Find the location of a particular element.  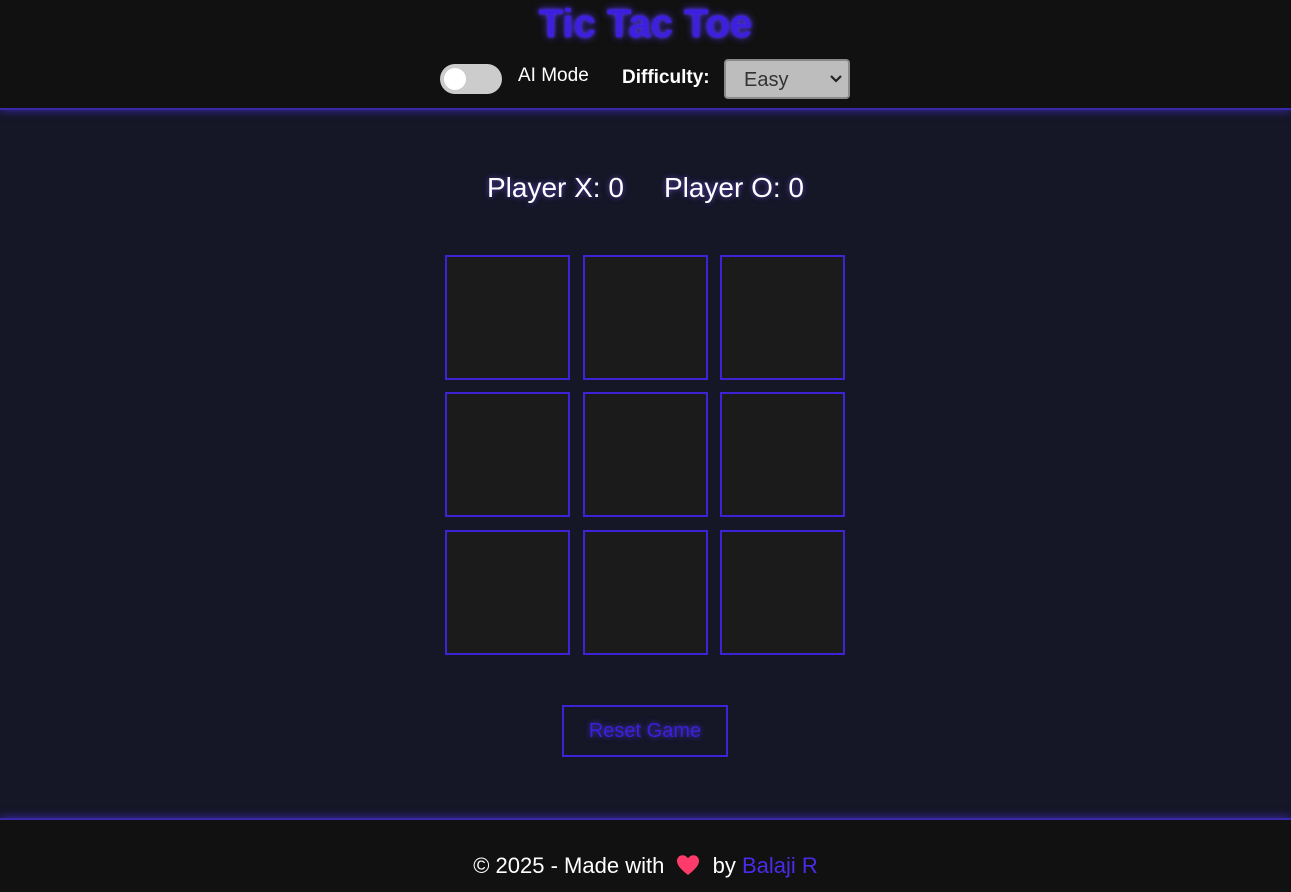

game-board is located at coordinates (645, 455).